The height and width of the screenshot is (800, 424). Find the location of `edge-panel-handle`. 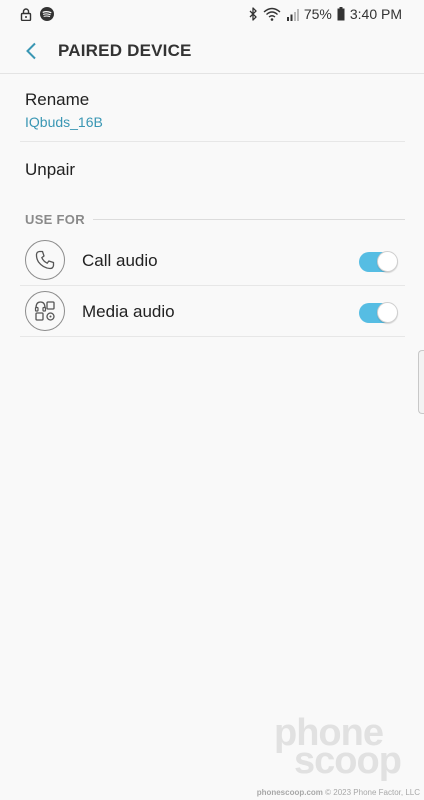

edge-panel-handle is located at coordinates (421, 382).